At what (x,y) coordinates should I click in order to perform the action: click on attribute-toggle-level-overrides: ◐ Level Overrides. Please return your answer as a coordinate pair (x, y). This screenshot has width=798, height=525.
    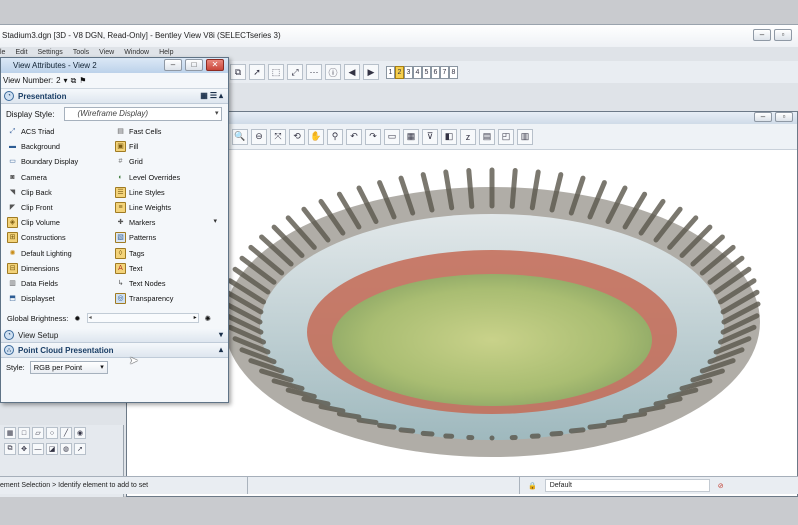
    Looking at the image, I should click on (171, 177).